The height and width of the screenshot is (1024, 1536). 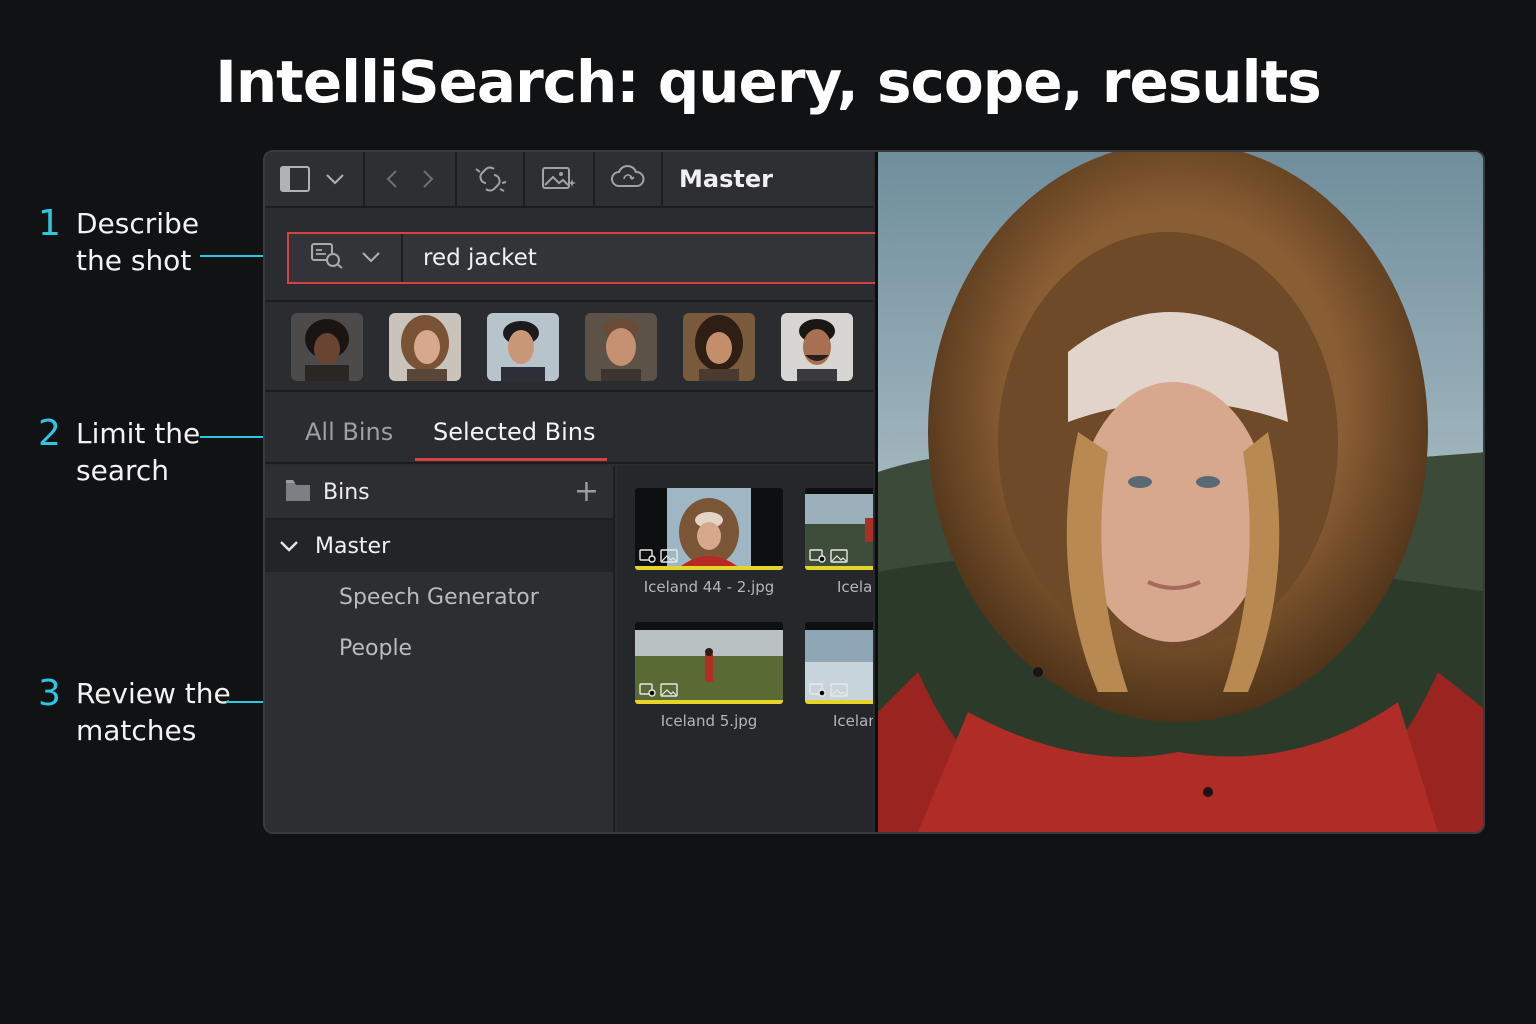 I want to click on page-title: IntelliSearch: query, scope, results, so click(x=768, y=82).